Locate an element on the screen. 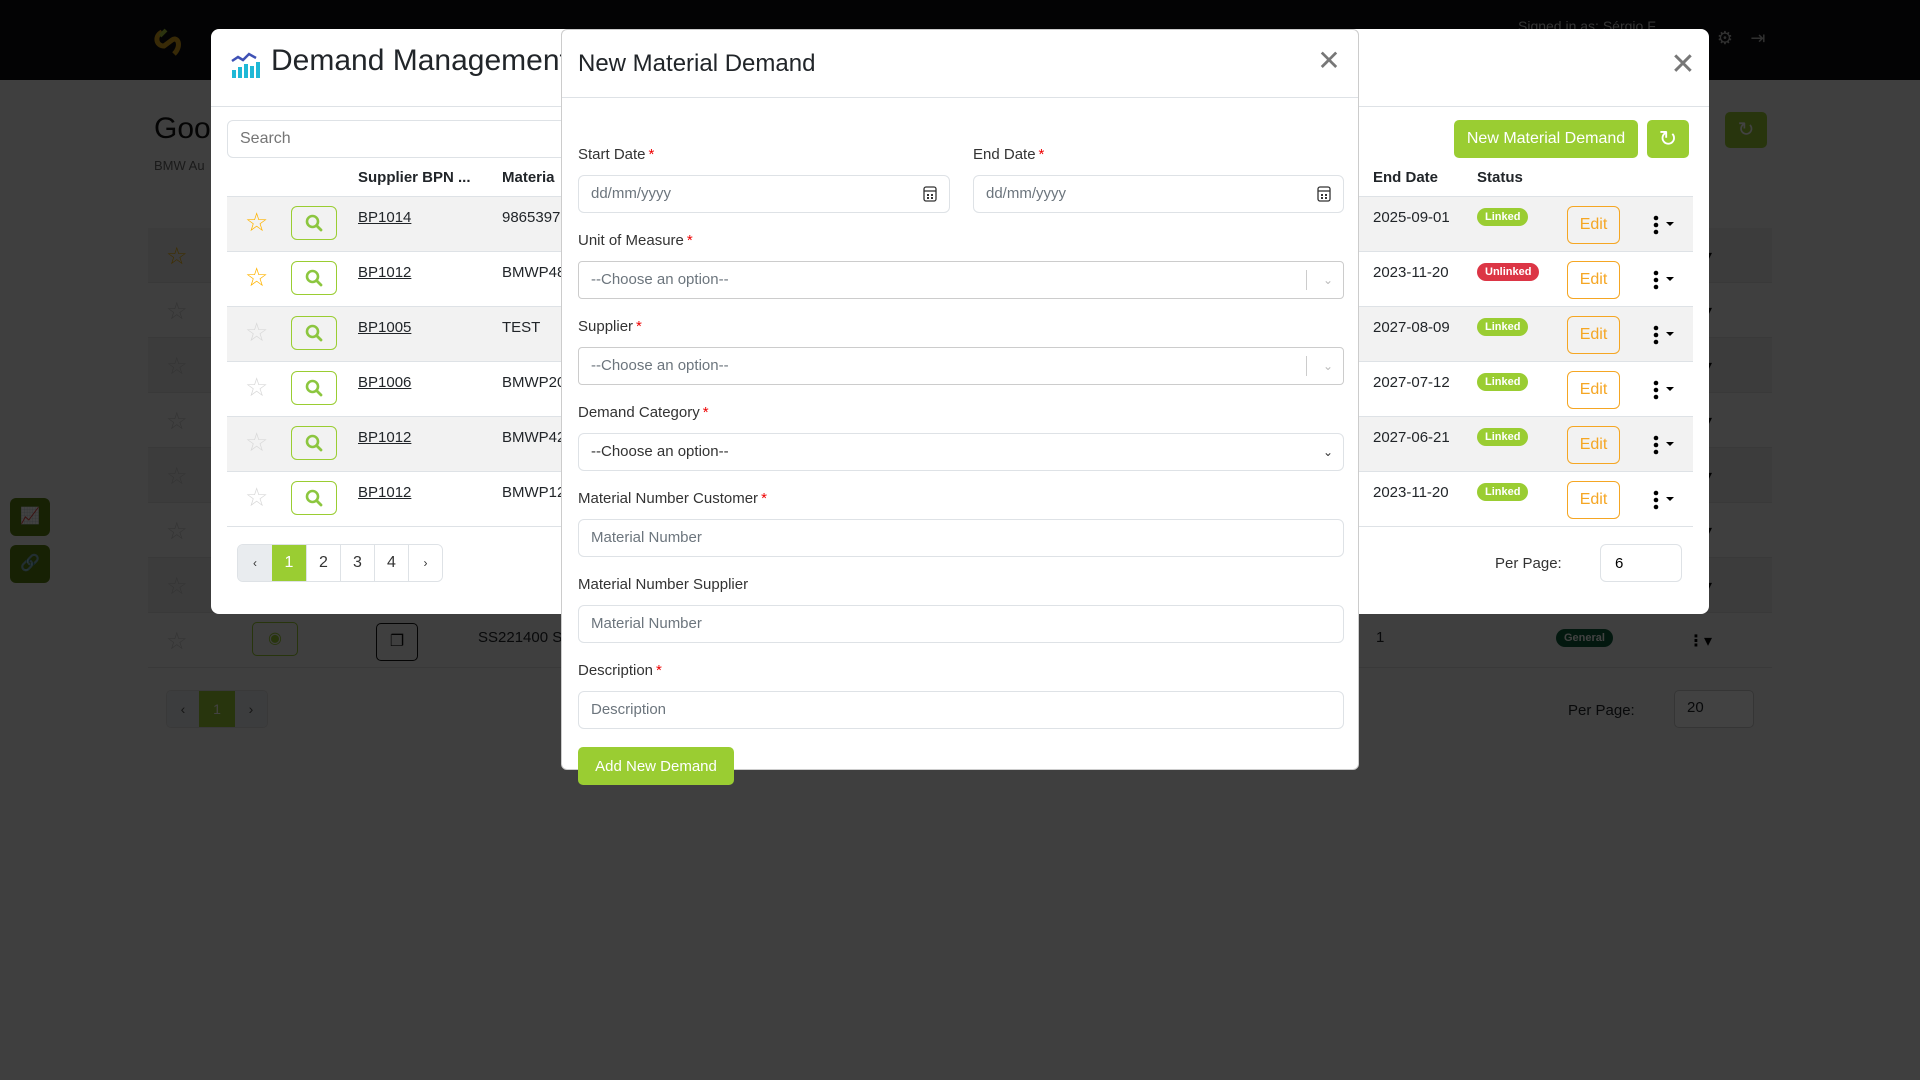 The height and width of the screenshot is (1080, 1920). material-cell: BMWP20 is located at coordinates (532, 382).